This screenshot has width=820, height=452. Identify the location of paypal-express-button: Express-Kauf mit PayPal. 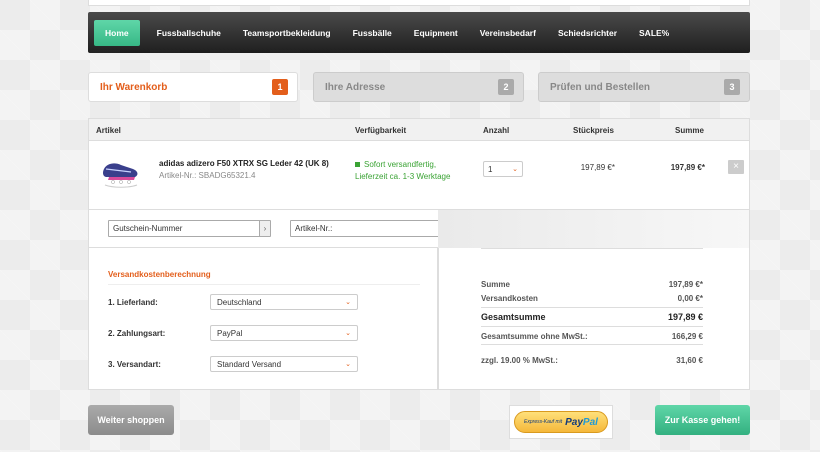
(561, 422).